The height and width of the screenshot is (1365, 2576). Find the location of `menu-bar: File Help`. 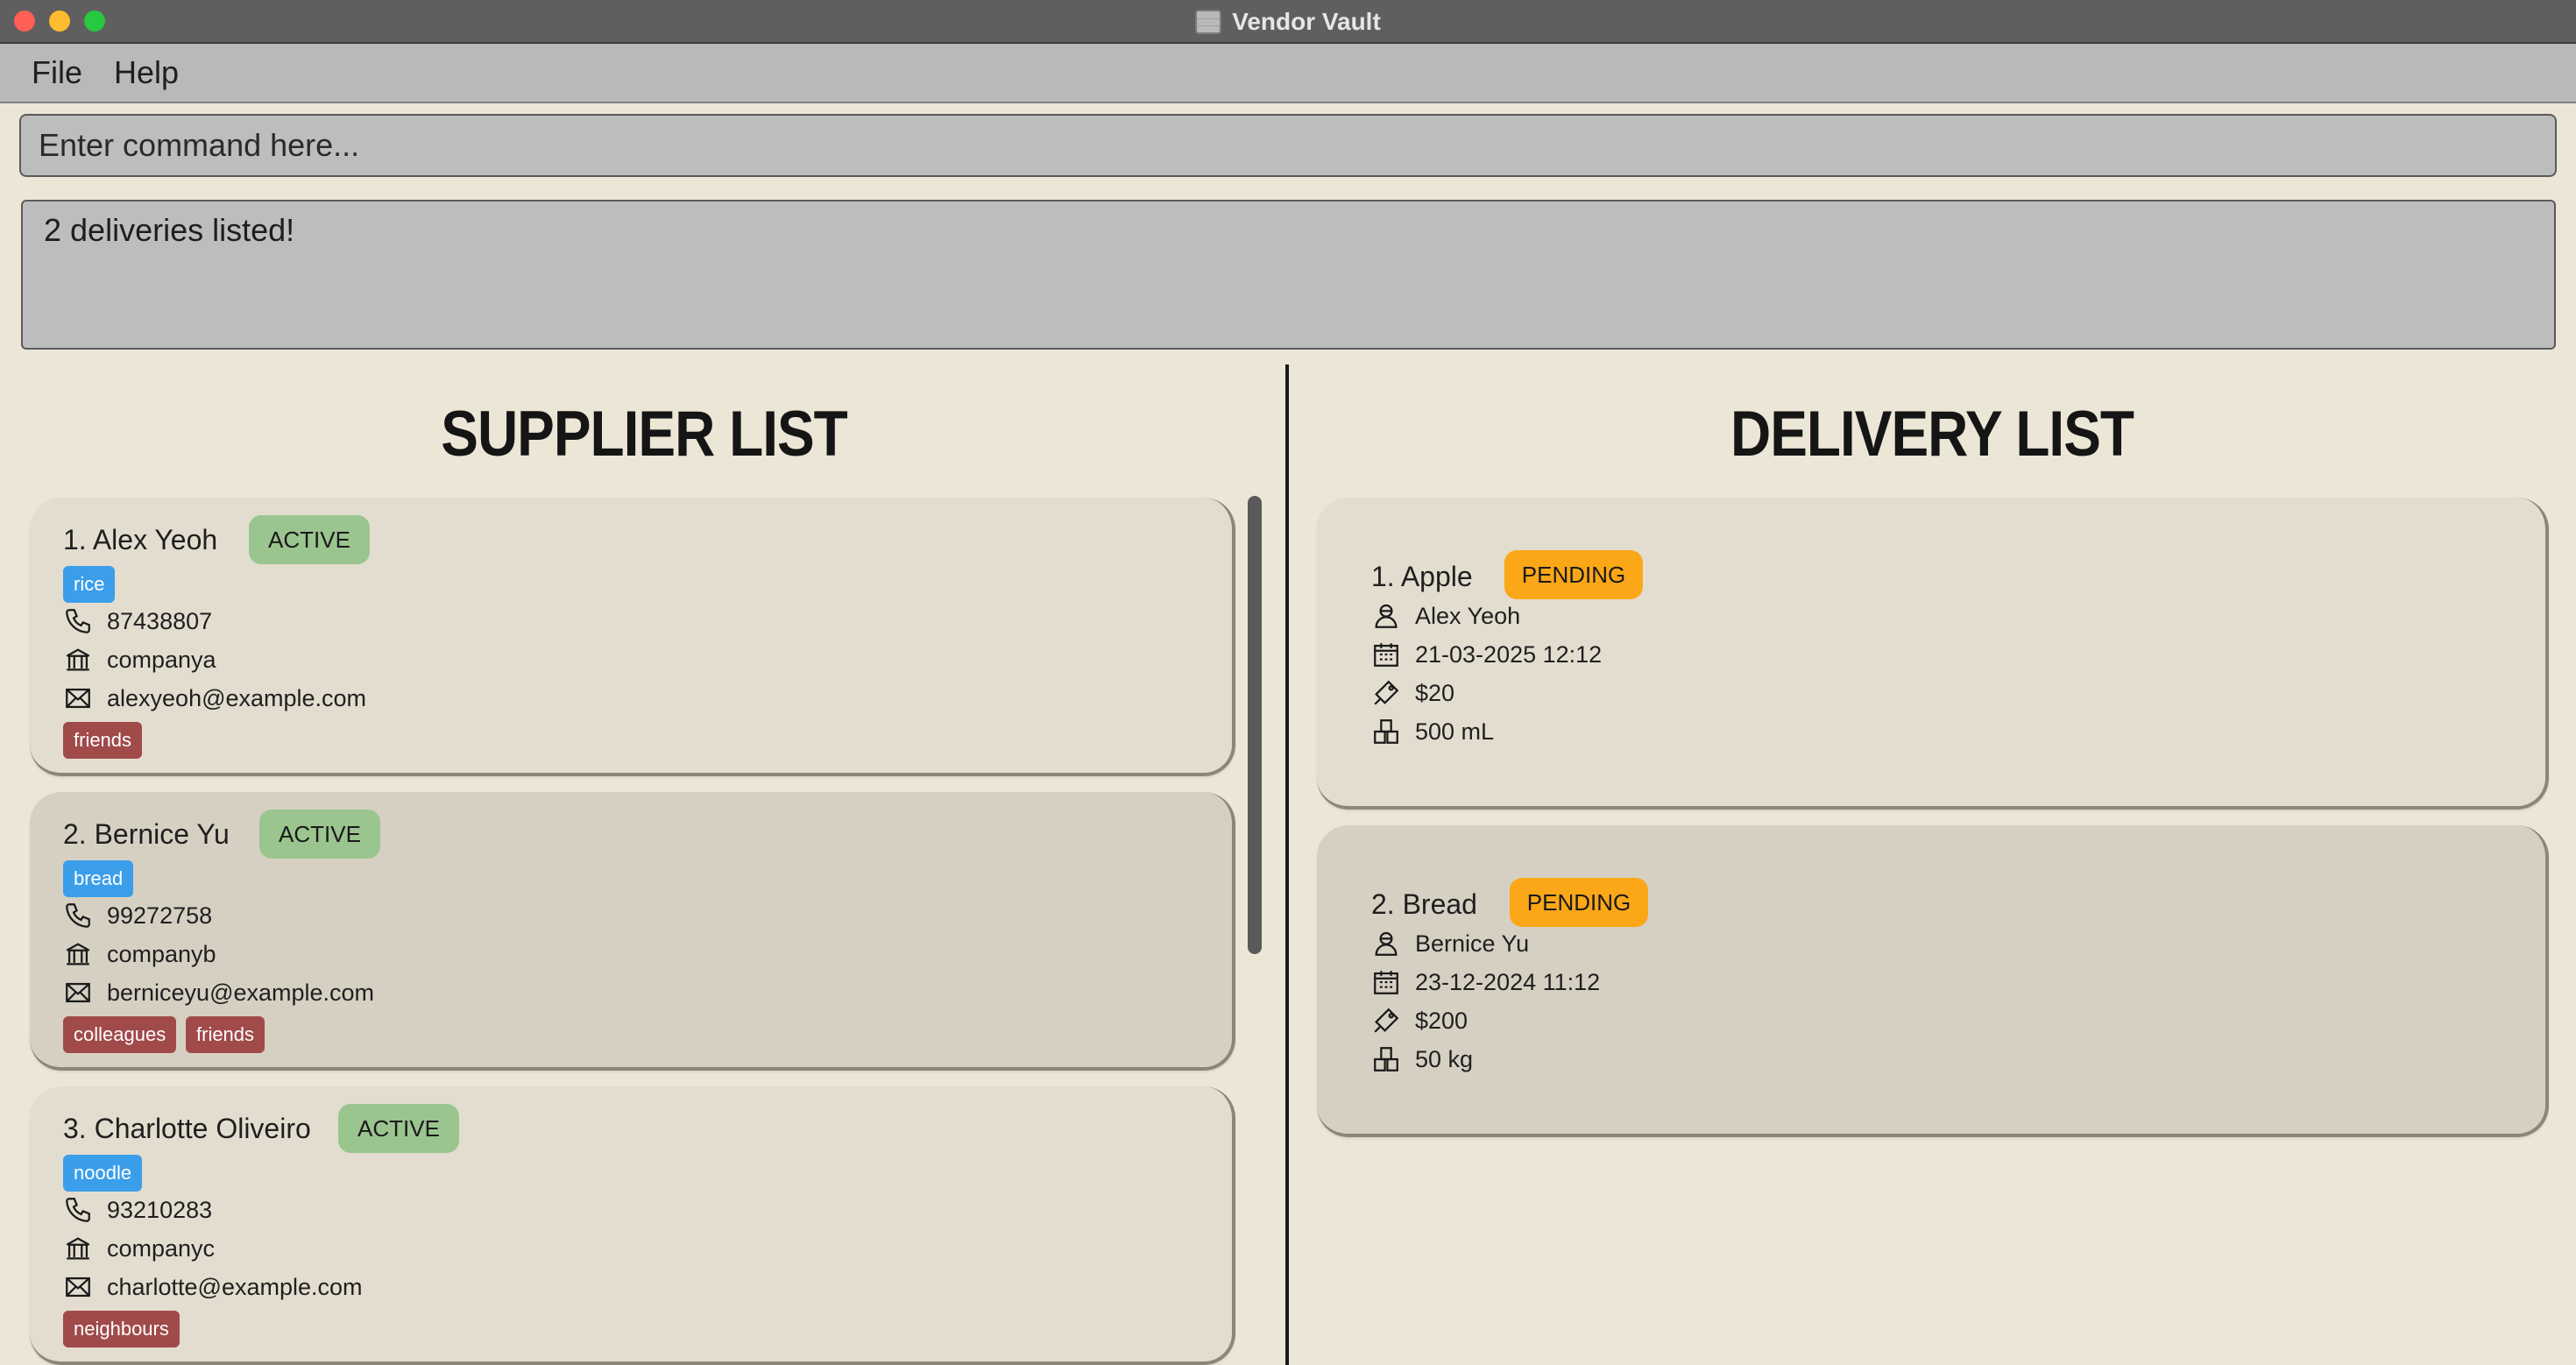

menu-bar: File Help is located at coordinates (1288, 73).